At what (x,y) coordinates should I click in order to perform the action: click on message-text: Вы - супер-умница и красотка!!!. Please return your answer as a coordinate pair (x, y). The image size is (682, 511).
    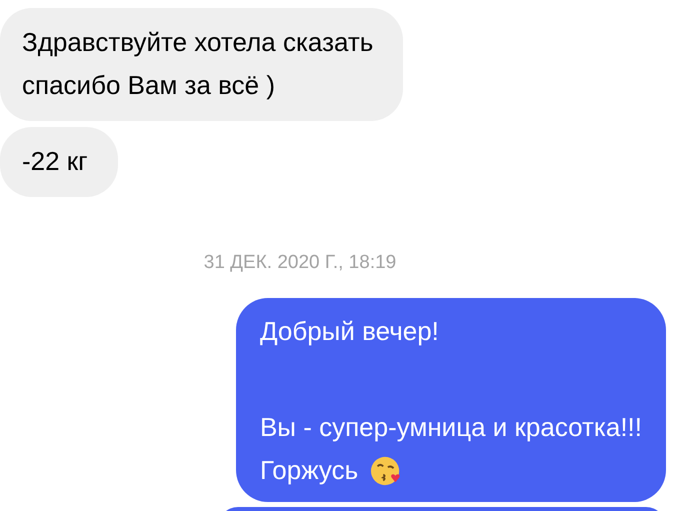
    Looking at the image, I should click on (451, 427).